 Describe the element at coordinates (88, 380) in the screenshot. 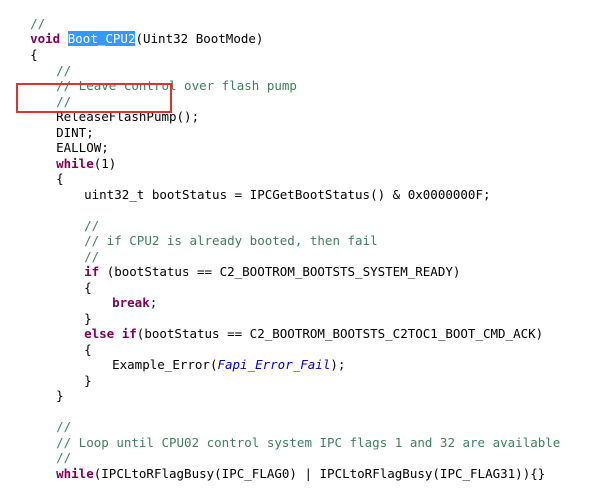

I see `code-line-24: }` at that location.